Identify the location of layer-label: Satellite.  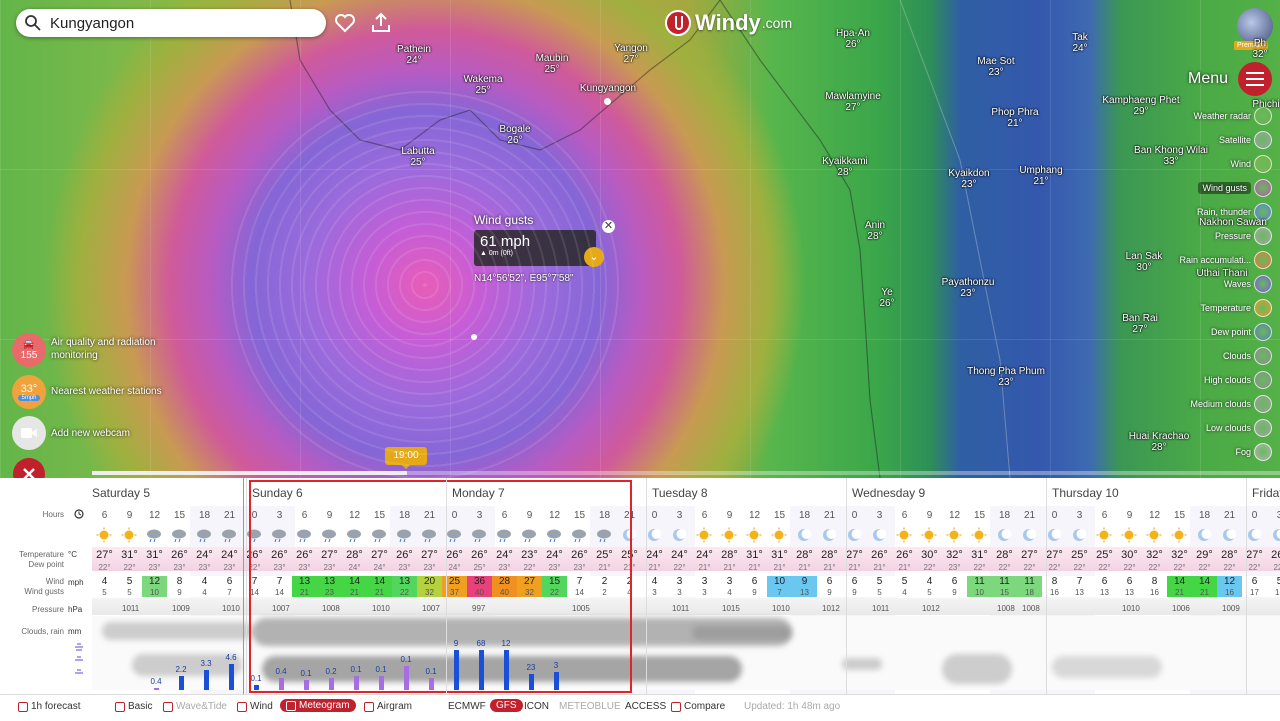
(1235, 140).